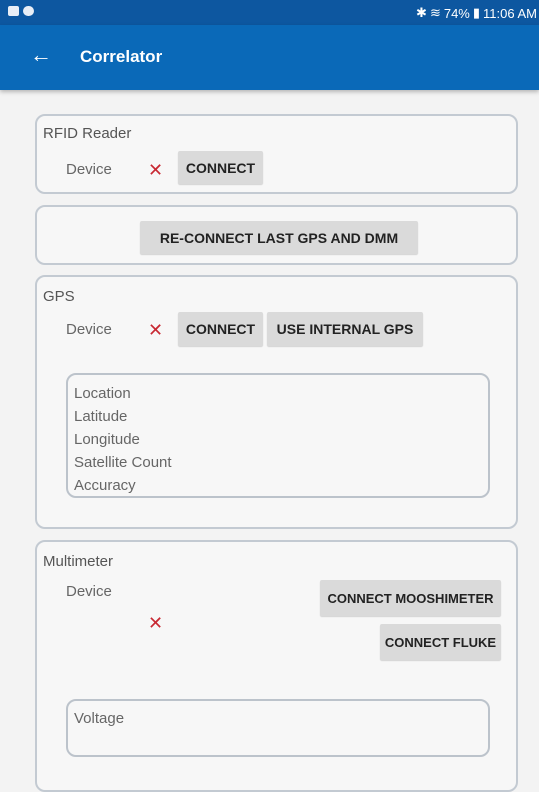 The width and height of the screenshot is (539, 792). I want to click on status-indicators: ✱ ≋ 74% ▮ 11:06 AM, so click(476, 13).